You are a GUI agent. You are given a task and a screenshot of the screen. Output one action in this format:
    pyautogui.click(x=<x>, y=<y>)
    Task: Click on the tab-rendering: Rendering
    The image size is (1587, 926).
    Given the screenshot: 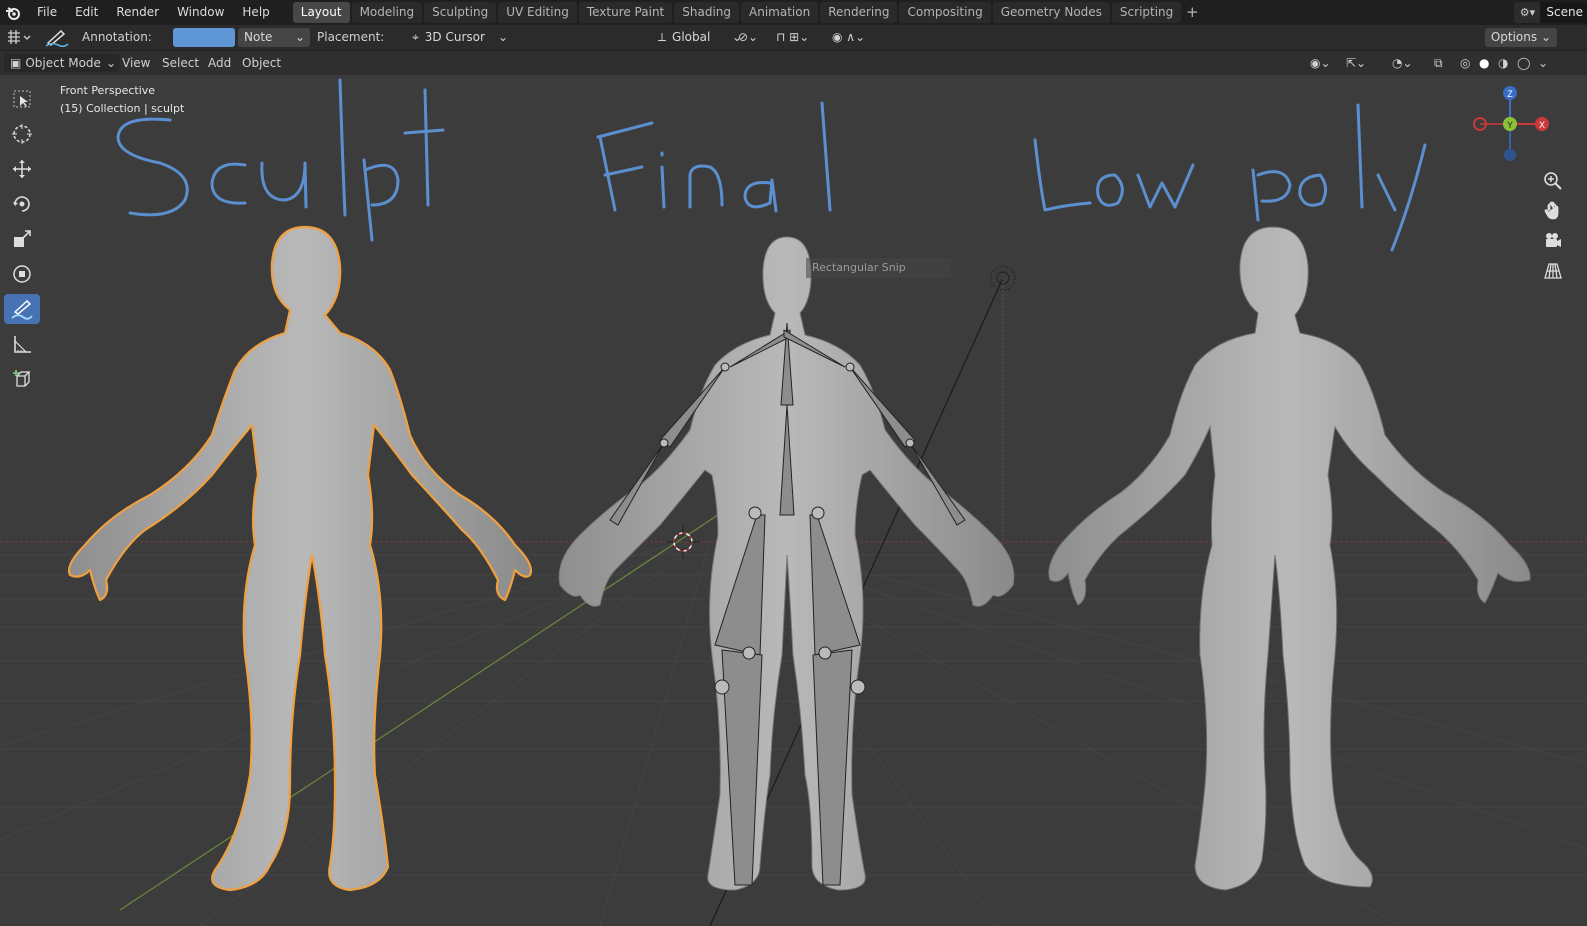 What is the action you would take?
    pyautogui.click(x=859, y=12)
    